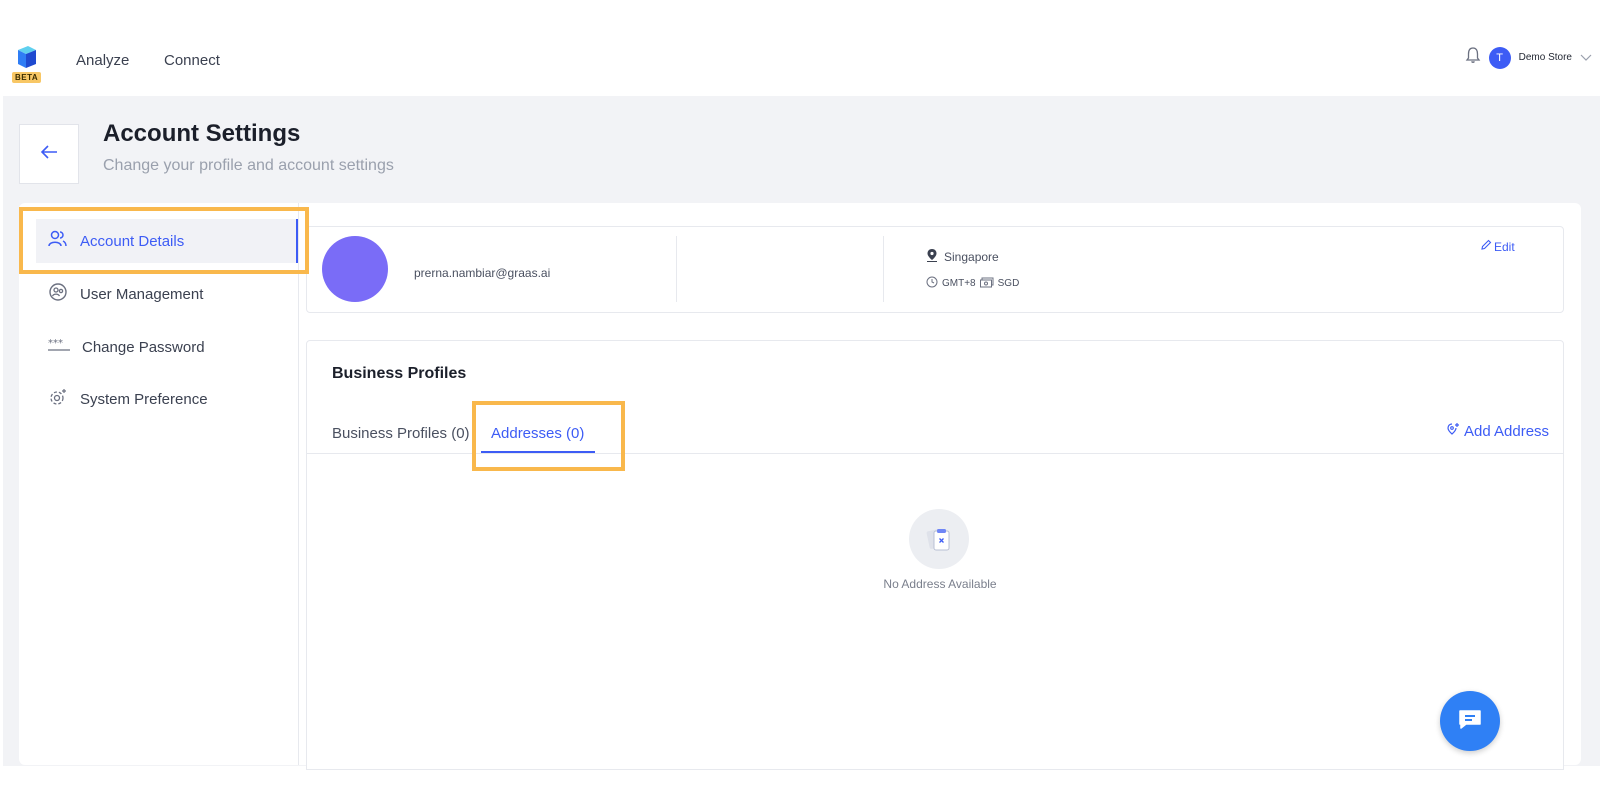  Describe the element at coordinates (932, 256) in the screenshot. I see `location-pin-icon` at that location.